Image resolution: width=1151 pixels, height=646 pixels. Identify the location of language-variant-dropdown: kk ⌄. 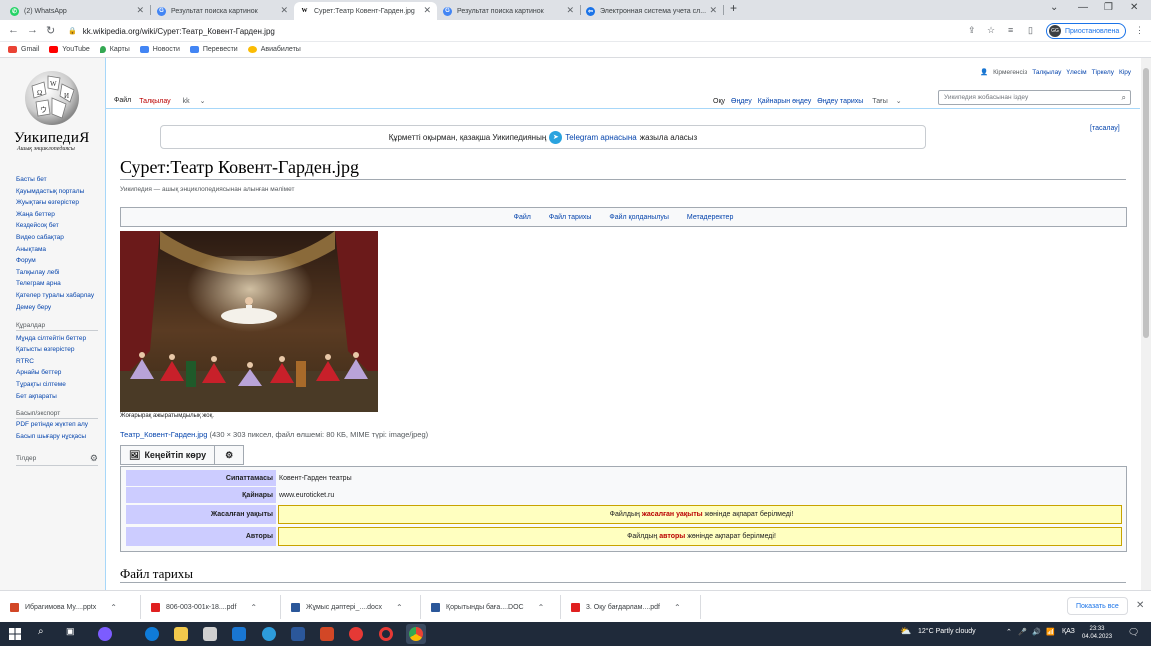
(194, 101).